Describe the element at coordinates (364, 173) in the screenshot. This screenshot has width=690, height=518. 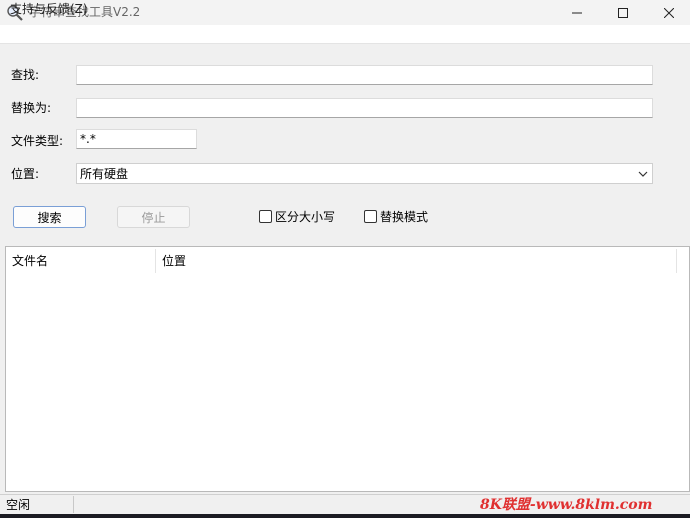
I see `location-select: 所有硬盘` at that location.